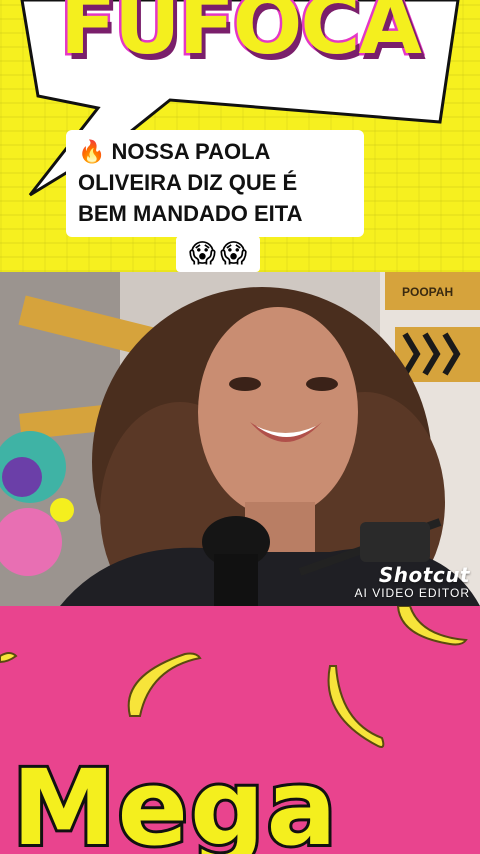 The image size is (480, 854). What do you see at coordinates (218, 254) in the screenshot?
I see `caption-emoji-box: 😱 😱` at bounding box center [218, 254].